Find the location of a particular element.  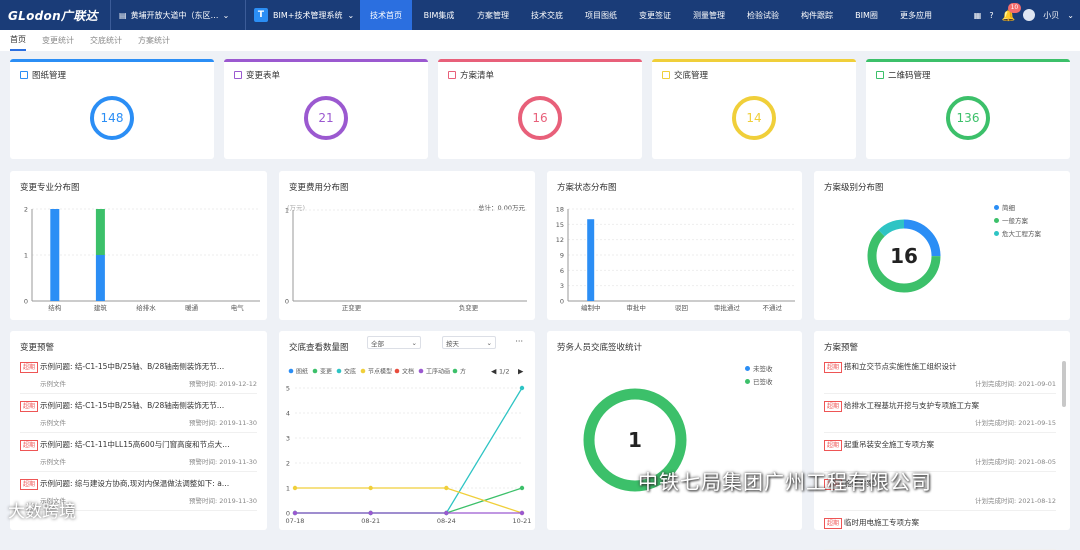

nav-item-3: 技术交底 is located at coordinates (547, 15).